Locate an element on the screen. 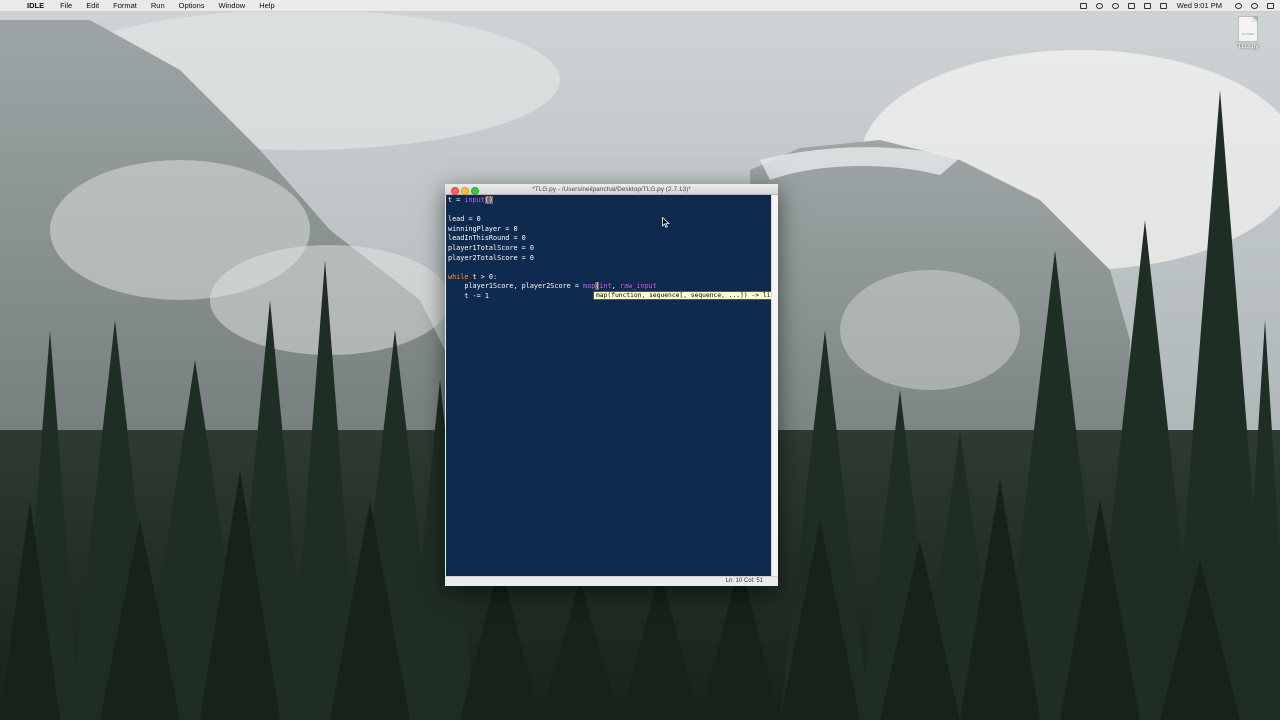 This screenshot has width=1280, height=720. menu-file: File is located at coordinates (66, 5).